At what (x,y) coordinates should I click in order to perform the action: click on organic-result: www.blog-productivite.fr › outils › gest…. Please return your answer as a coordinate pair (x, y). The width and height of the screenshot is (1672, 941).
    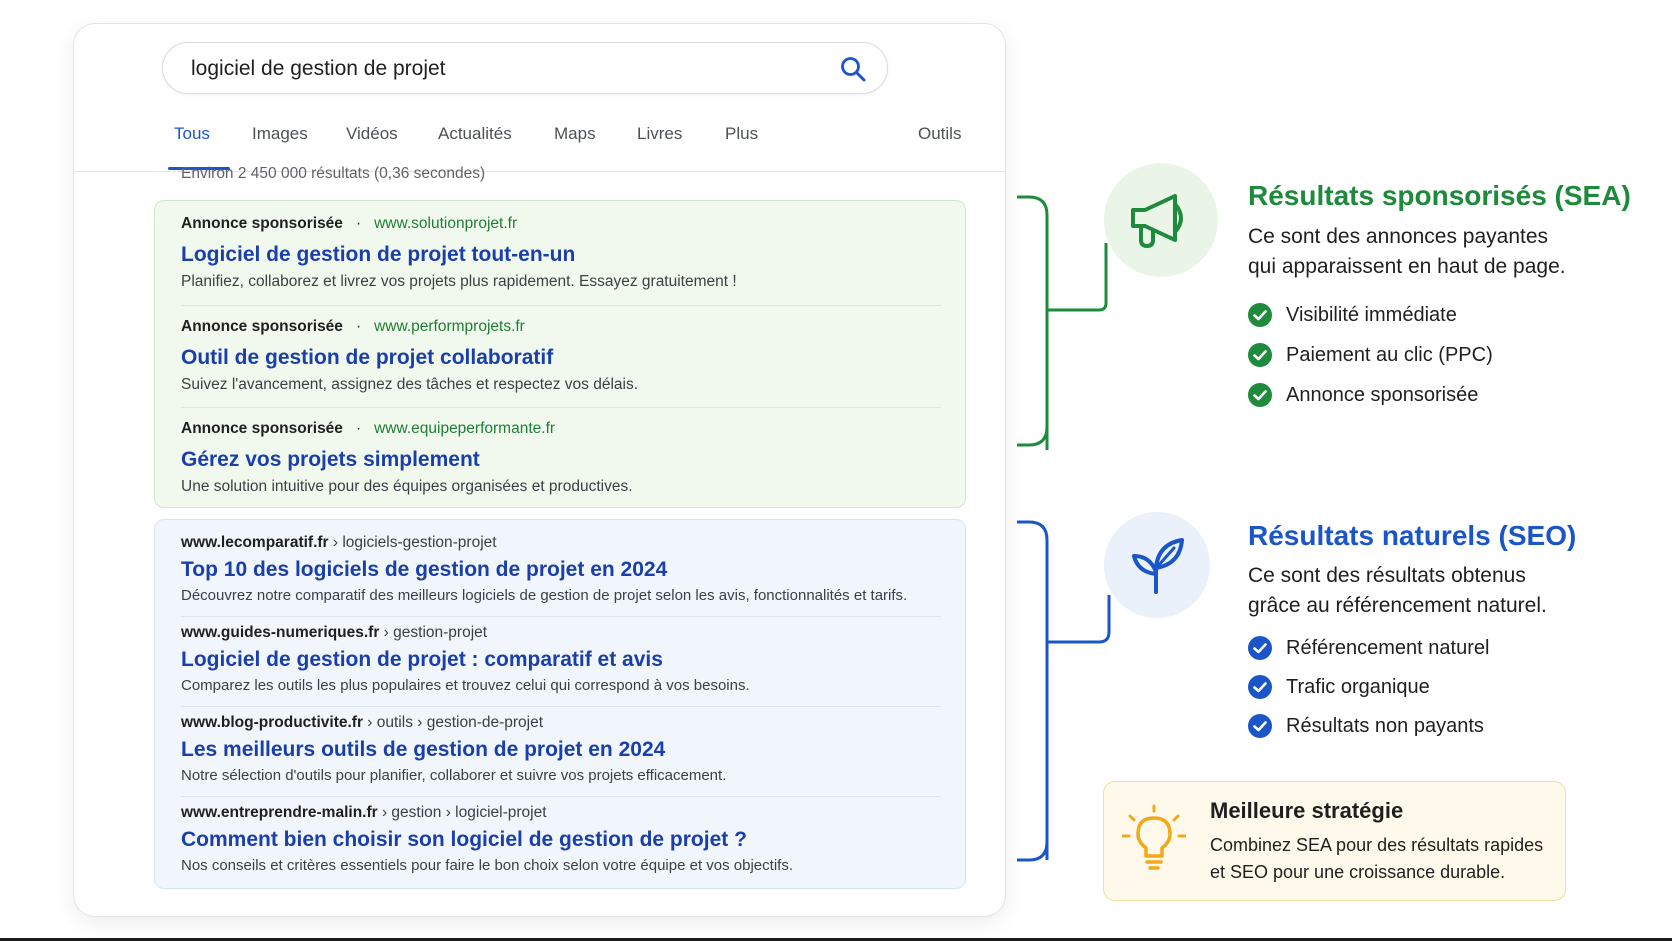
    Looking at the image, I should click on (571, 749).